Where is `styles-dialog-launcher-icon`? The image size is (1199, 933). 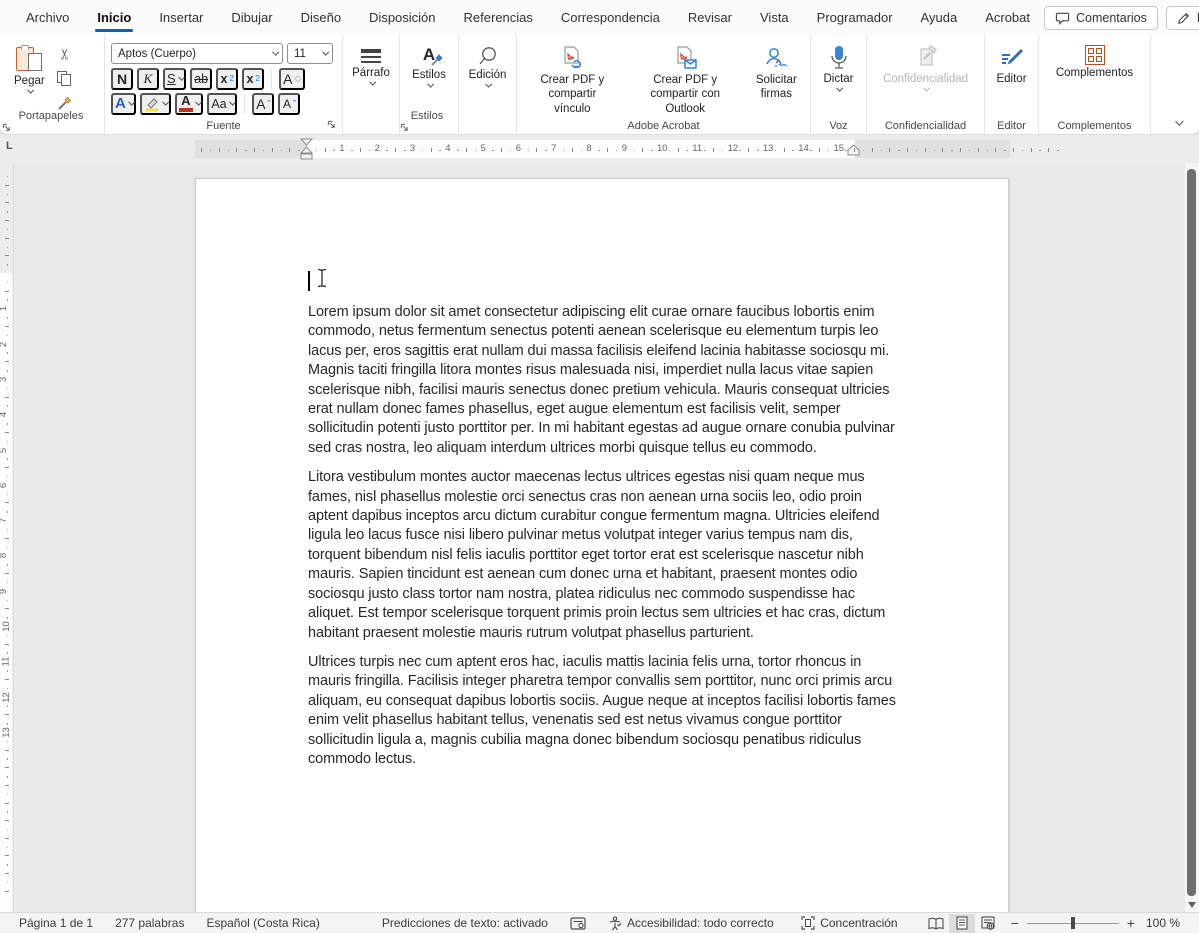
styles-dialog-launcher-icon is located at coordinates (429, 127).